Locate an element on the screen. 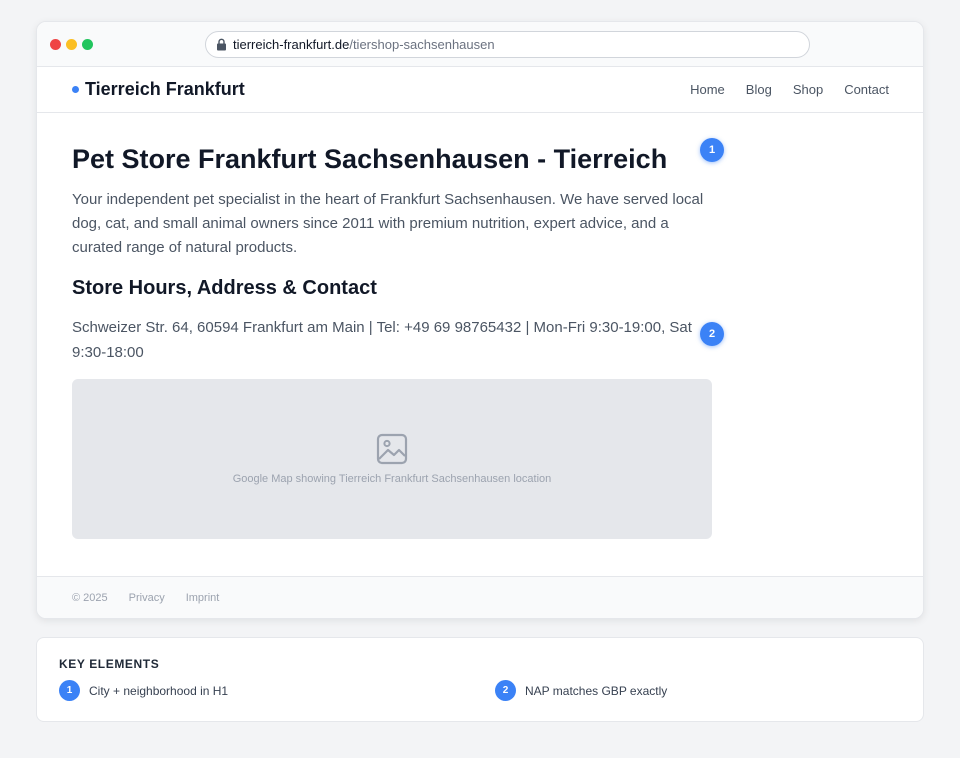 Image resolution: width=960 pixels, height=758 pixels. footer-privacy-link: Privacy is located at coordinates (147, 598).